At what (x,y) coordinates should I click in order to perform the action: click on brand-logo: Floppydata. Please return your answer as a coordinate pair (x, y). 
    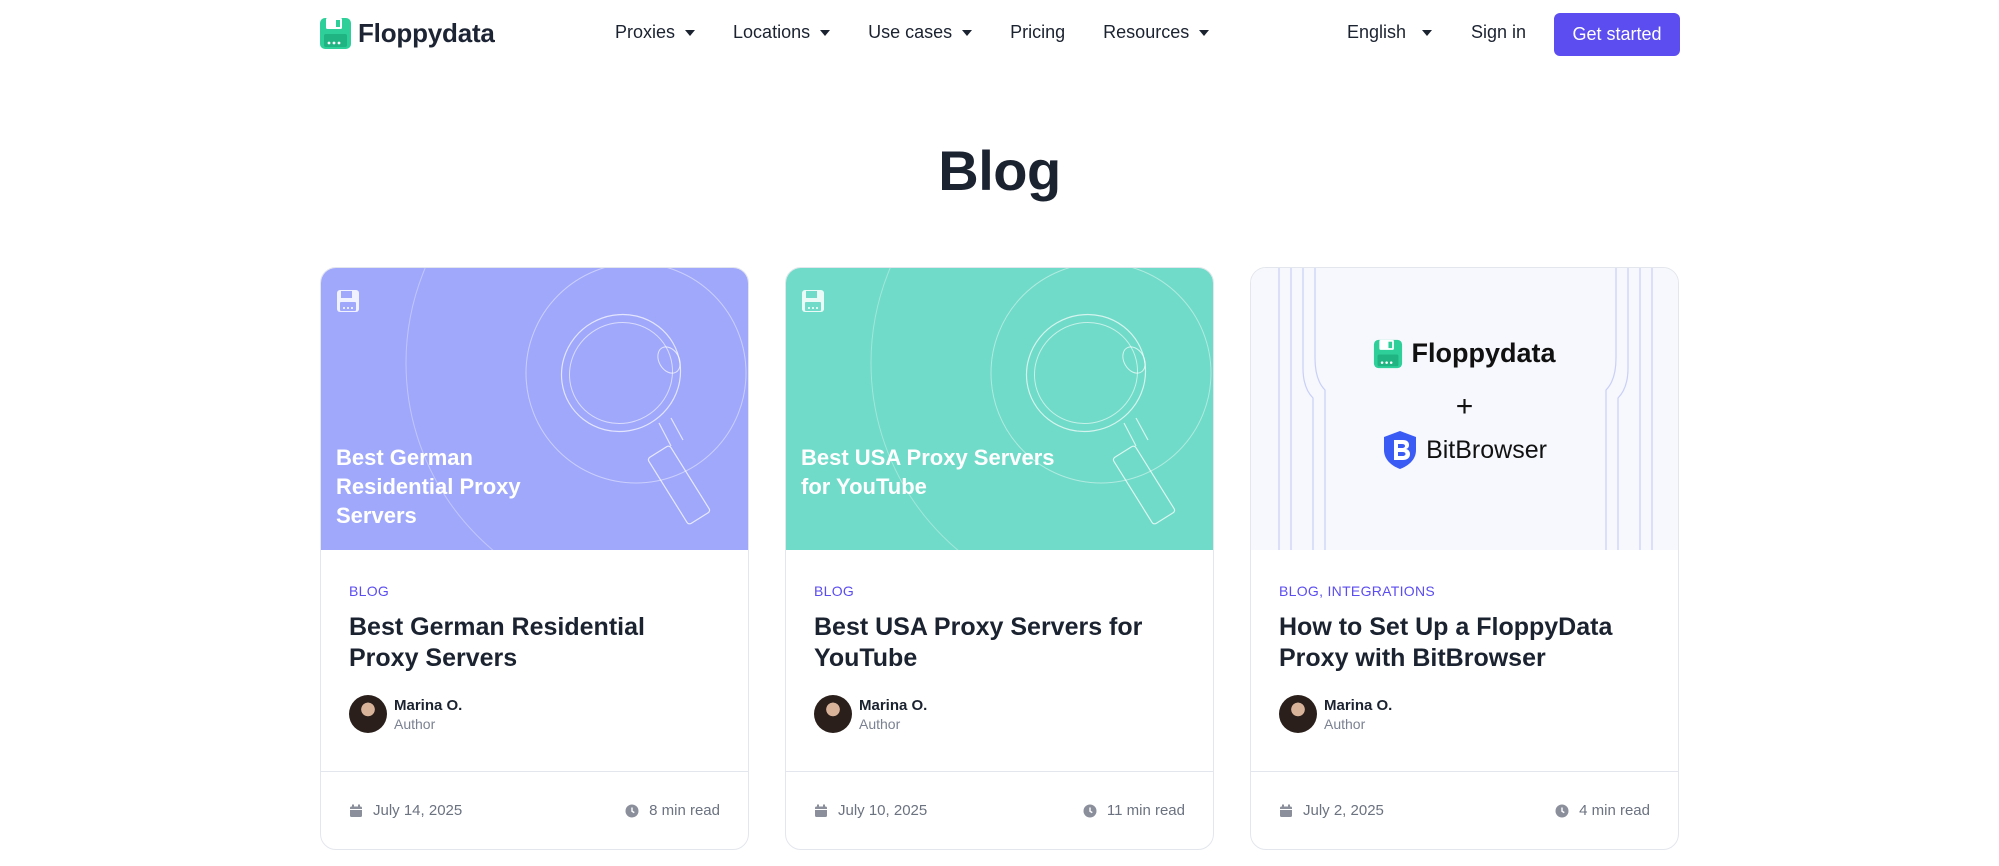
    Looking at the image, I should click on (407, 33).